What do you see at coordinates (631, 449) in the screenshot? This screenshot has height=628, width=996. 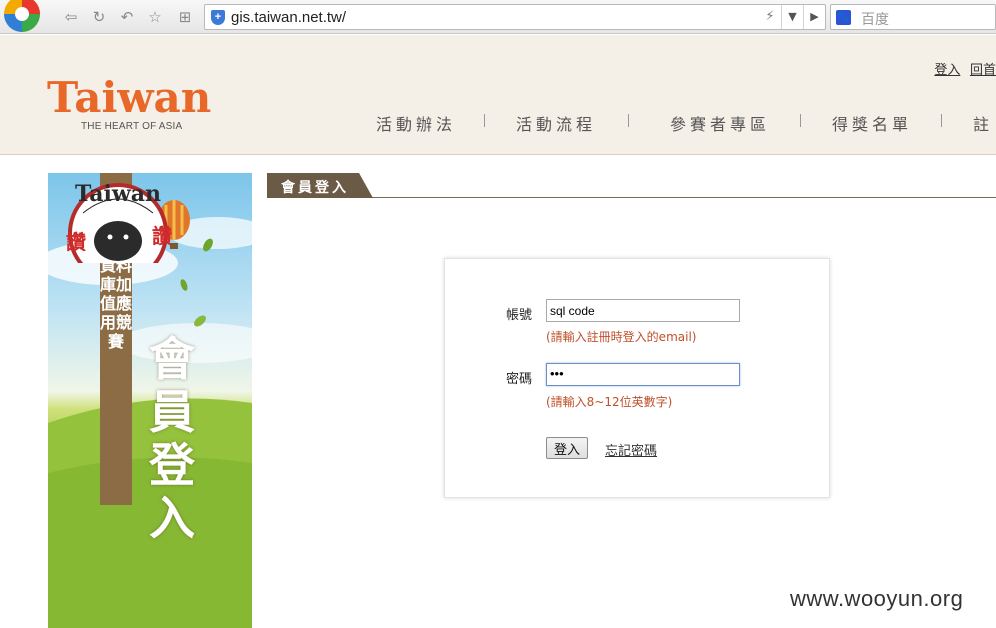 I see `forgot-password-link: 忘記密碼` at bounding box center [631, 449].